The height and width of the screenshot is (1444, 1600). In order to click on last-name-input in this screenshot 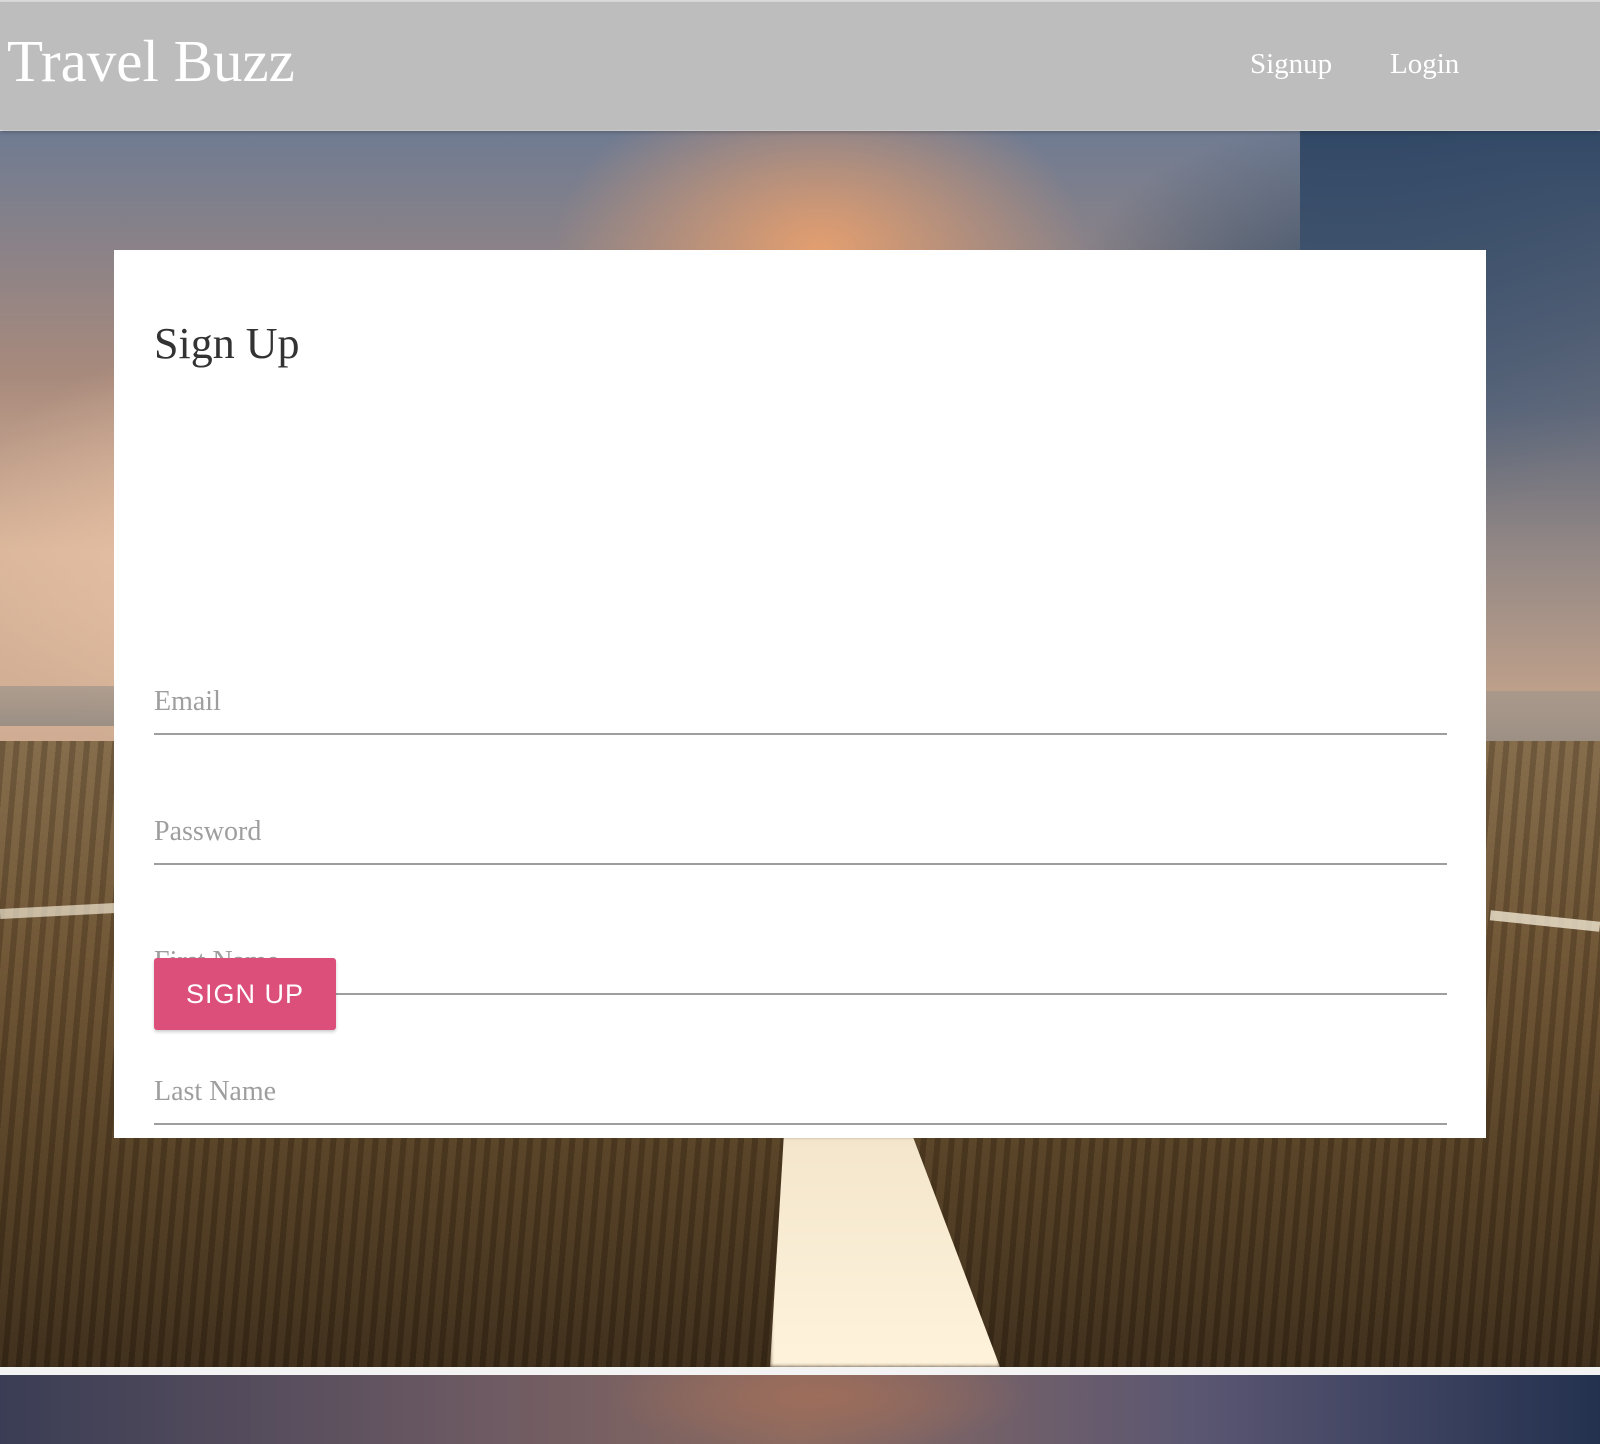, I will do `click(800, 1092)`.